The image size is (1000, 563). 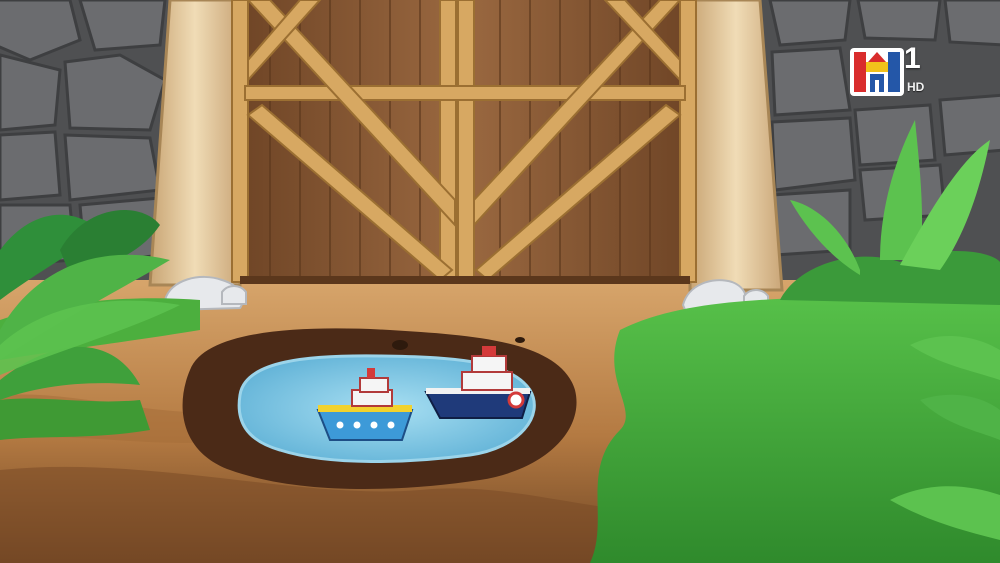 What do you see at coordinates (912, 58) in the screenshot?
I see `channel-number: 1` at bounding box center [912, 58].